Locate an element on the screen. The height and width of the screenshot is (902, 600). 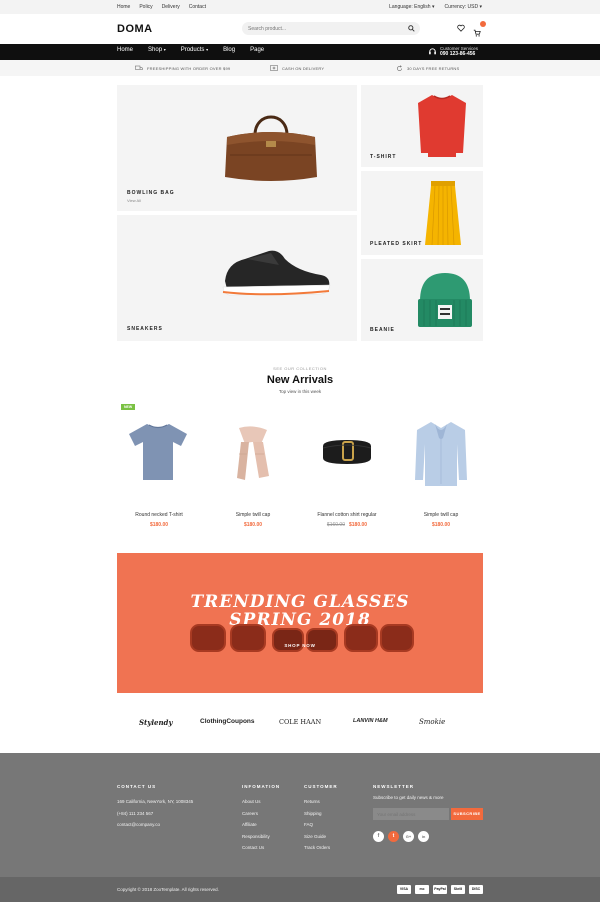
newsletter-text: Subscribe to get daily news & more is located at coordinates (408, 797).